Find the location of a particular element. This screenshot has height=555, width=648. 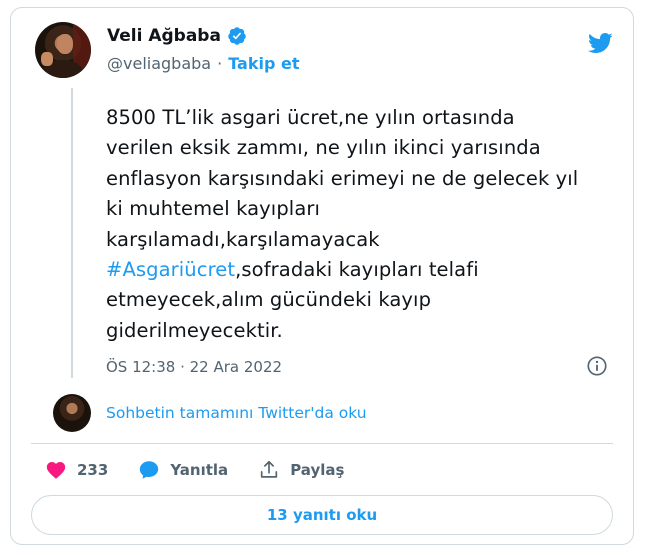

info-icon is located at coordinates (597, 366).